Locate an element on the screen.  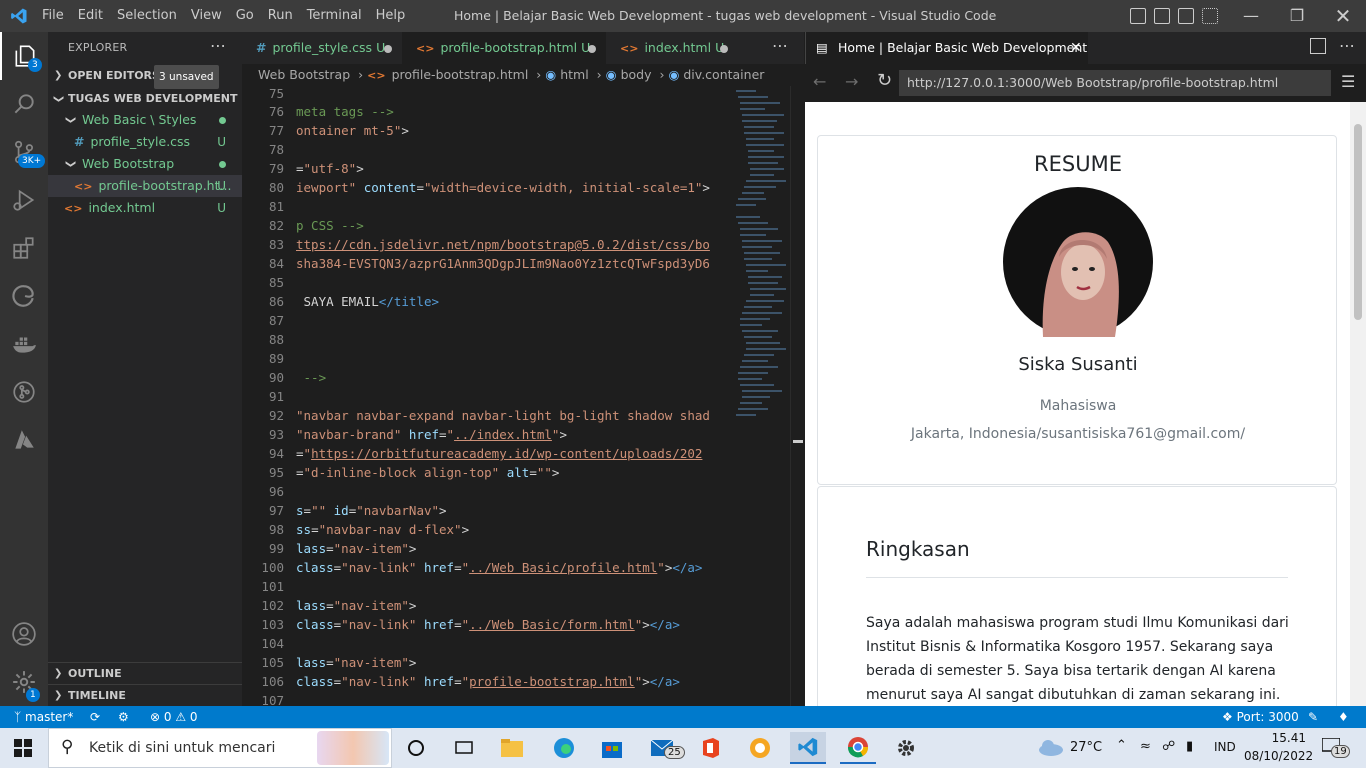
menu-terminal: Terminal is located at coordinates (339, 16).